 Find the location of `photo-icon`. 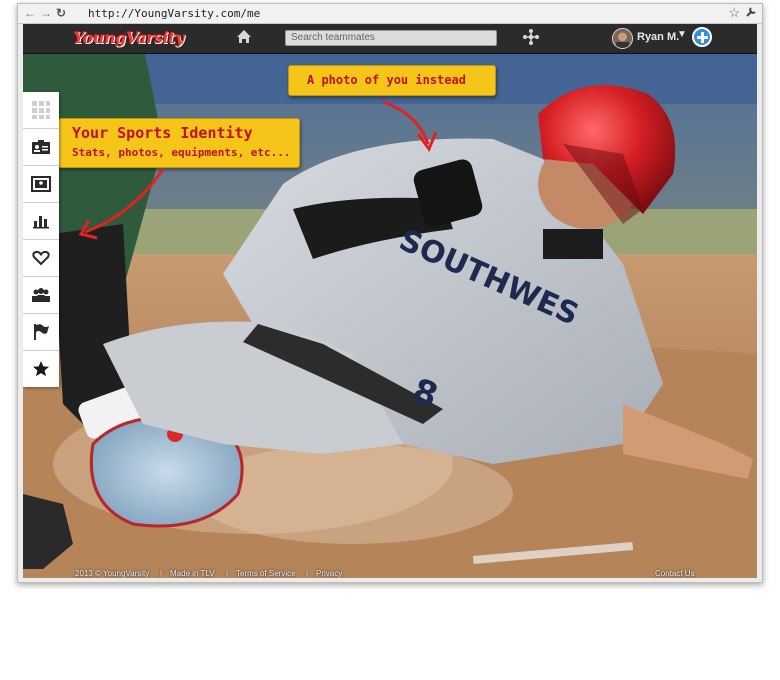

photo-icon is located at coordinates (41, 184).